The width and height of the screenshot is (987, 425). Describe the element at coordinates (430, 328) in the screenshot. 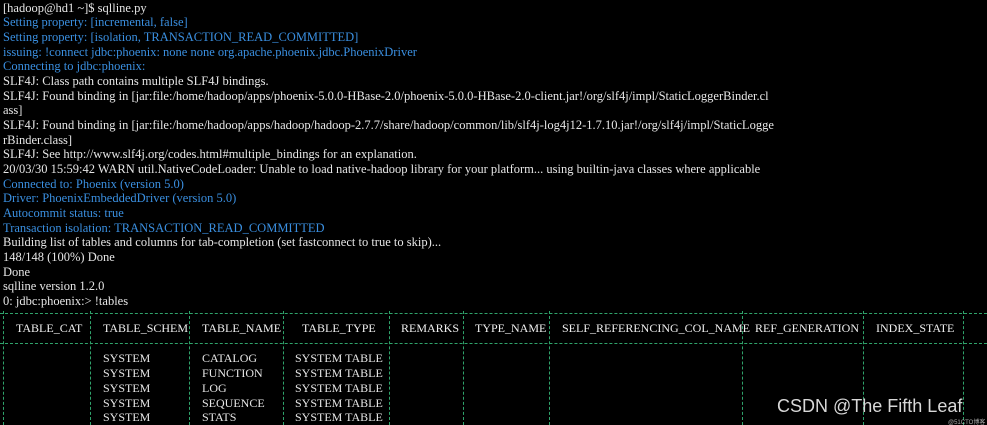

I see `column-header-remarks: REMARKS` at that location.